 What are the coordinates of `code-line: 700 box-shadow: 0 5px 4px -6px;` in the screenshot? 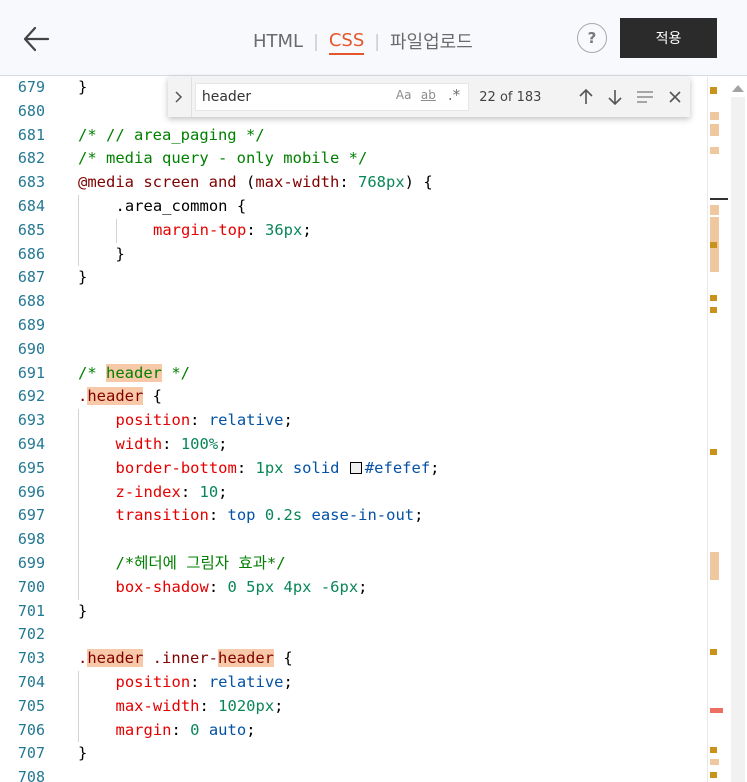 It's located at (353, 587).